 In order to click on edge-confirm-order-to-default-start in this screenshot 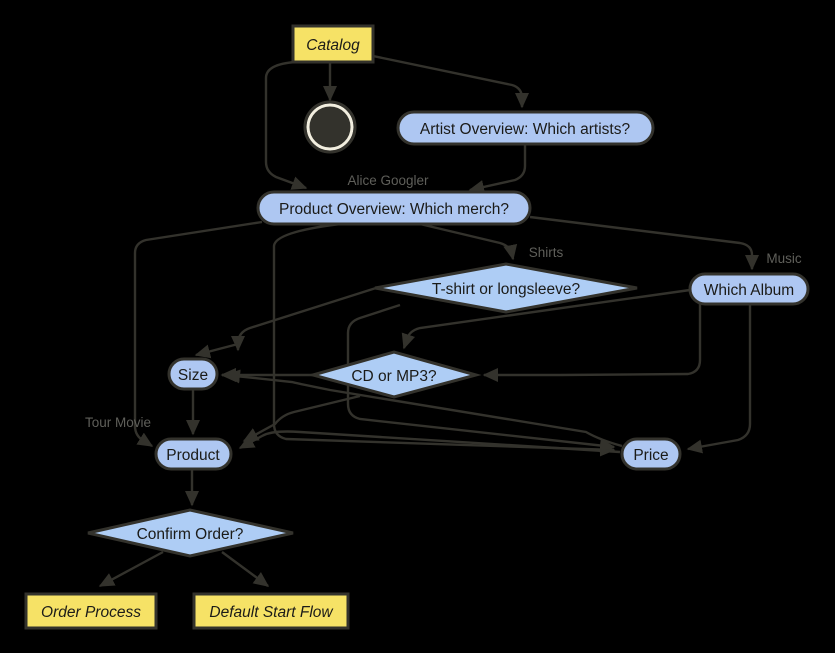, I will do `click(245, 569)`.